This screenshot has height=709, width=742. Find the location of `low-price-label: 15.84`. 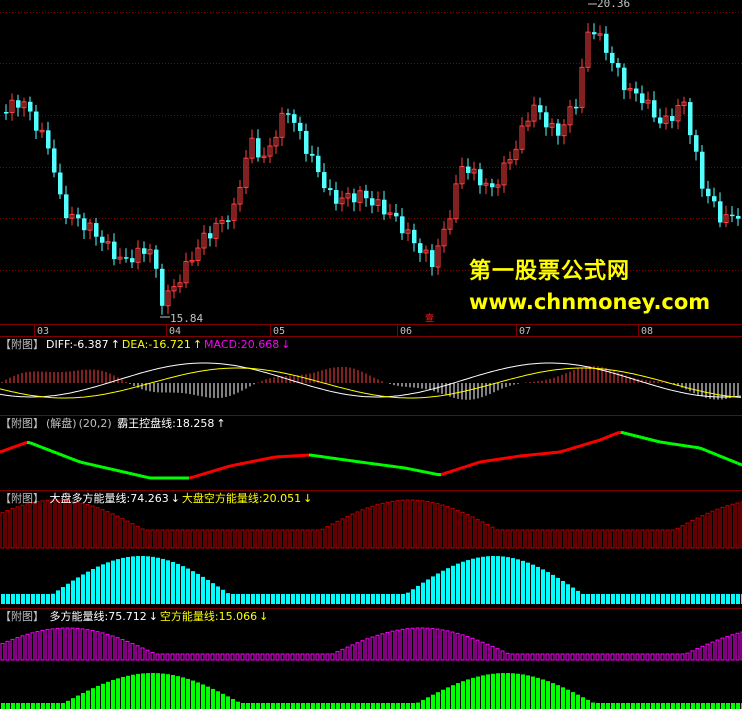

low-price-label: 15.84 is located at coordinates (187, 318).